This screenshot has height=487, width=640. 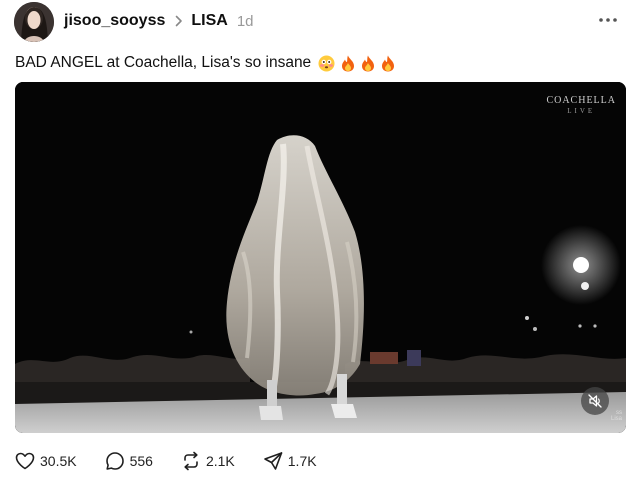 I want to click on avatar, so click(x=34, y=22).